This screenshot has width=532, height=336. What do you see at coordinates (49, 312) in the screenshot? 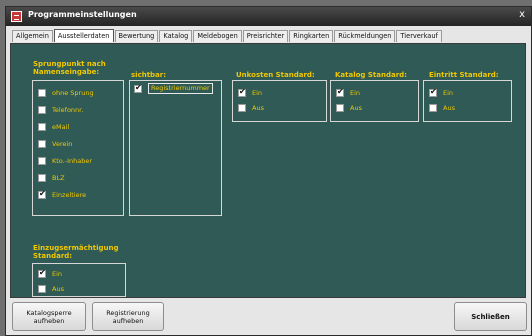
I see `button-label-line1: Katalogsperre` at bounding box center [49, 312].